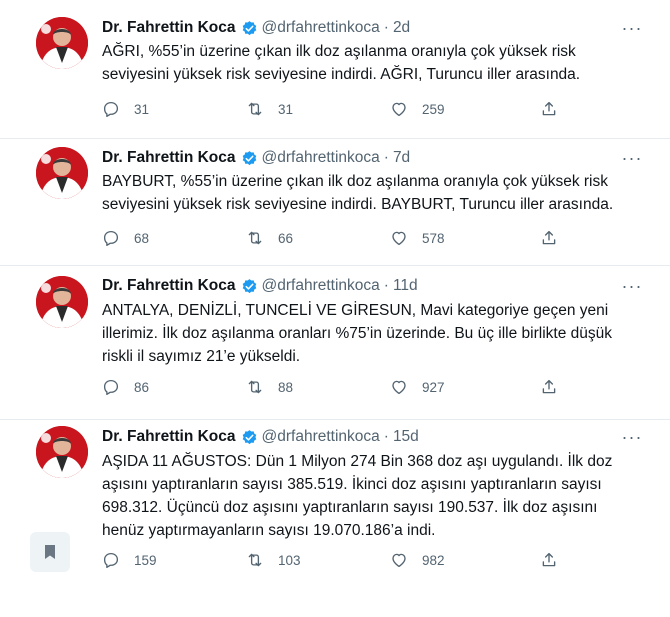 The height and width of the screenshot is (617, 670). I want to click on timestamp: 7d, so click(401, 158).